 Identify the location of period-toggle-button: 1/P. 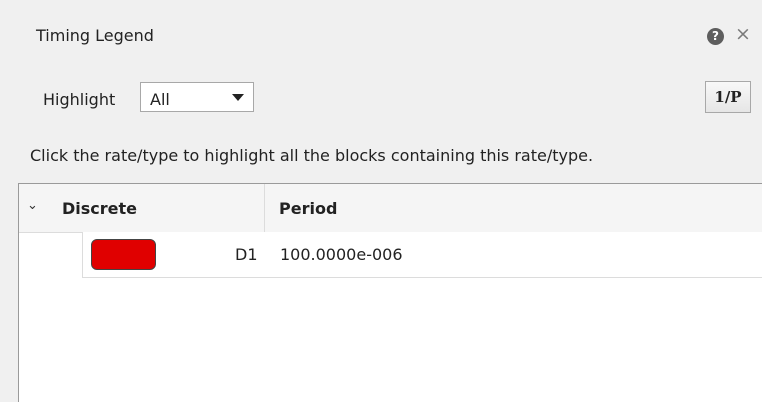
(728, 97).